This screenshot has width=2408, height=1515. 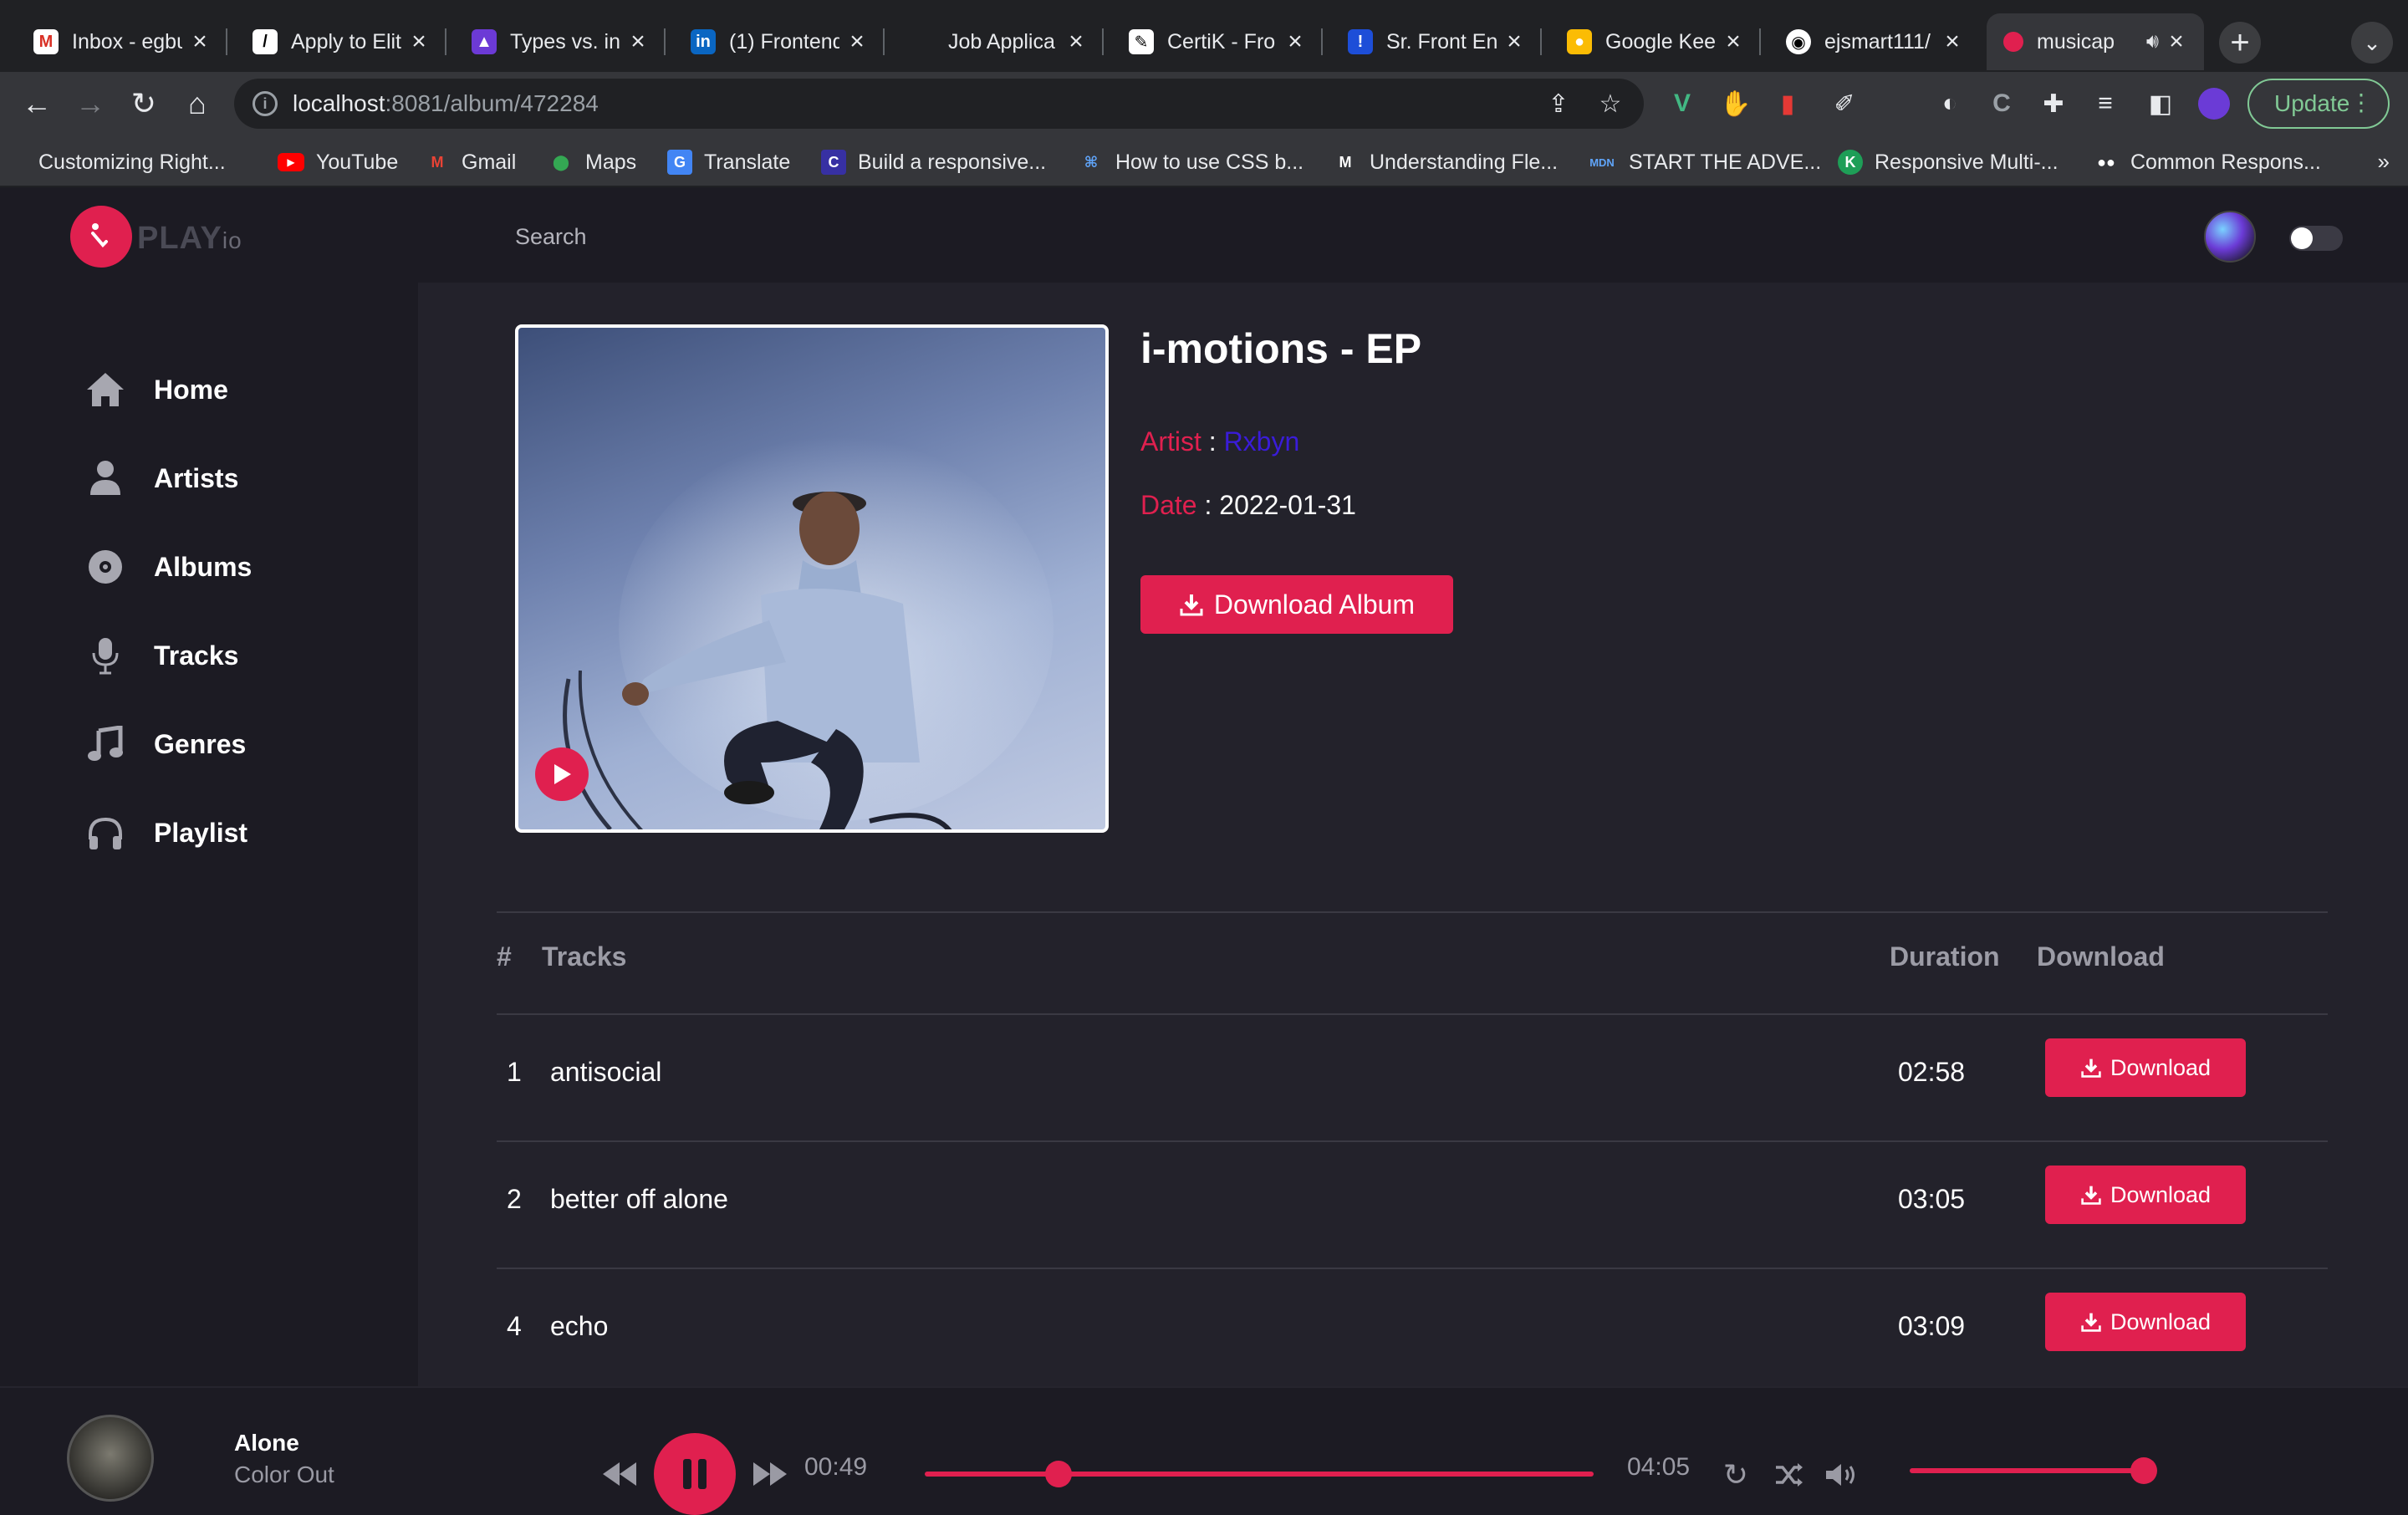 What do you see at coordinates (1436, 41) in the screenshot?
I see `tab-sr-front-end: ! Sr. Front En ×` at bounding box center [1436, 41].